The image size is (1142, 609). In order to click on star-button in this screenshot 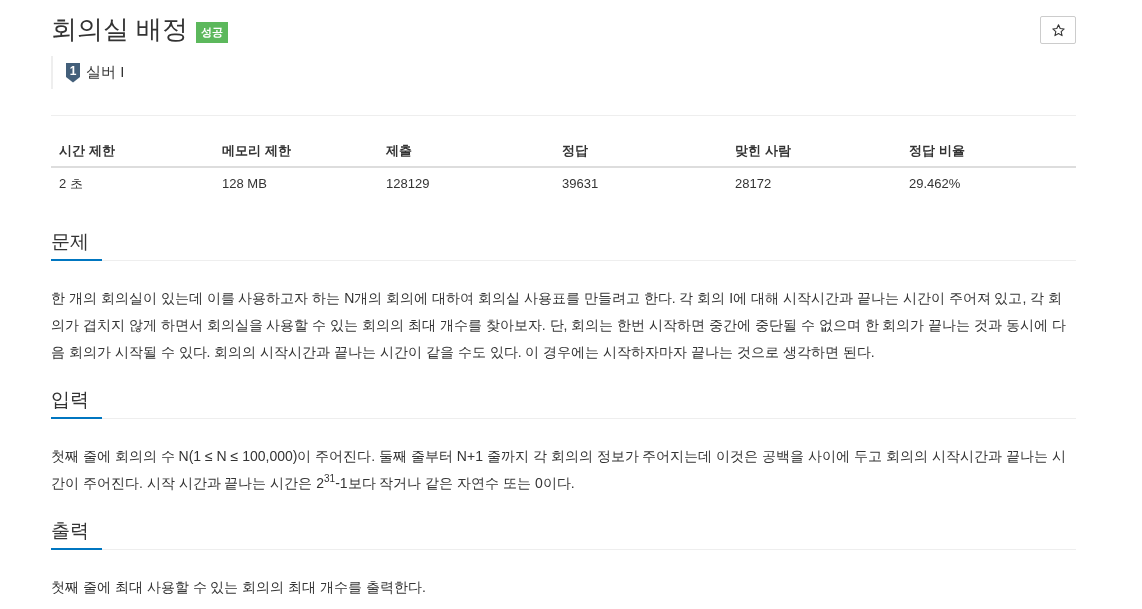, I will do `click(1058, 30)`.